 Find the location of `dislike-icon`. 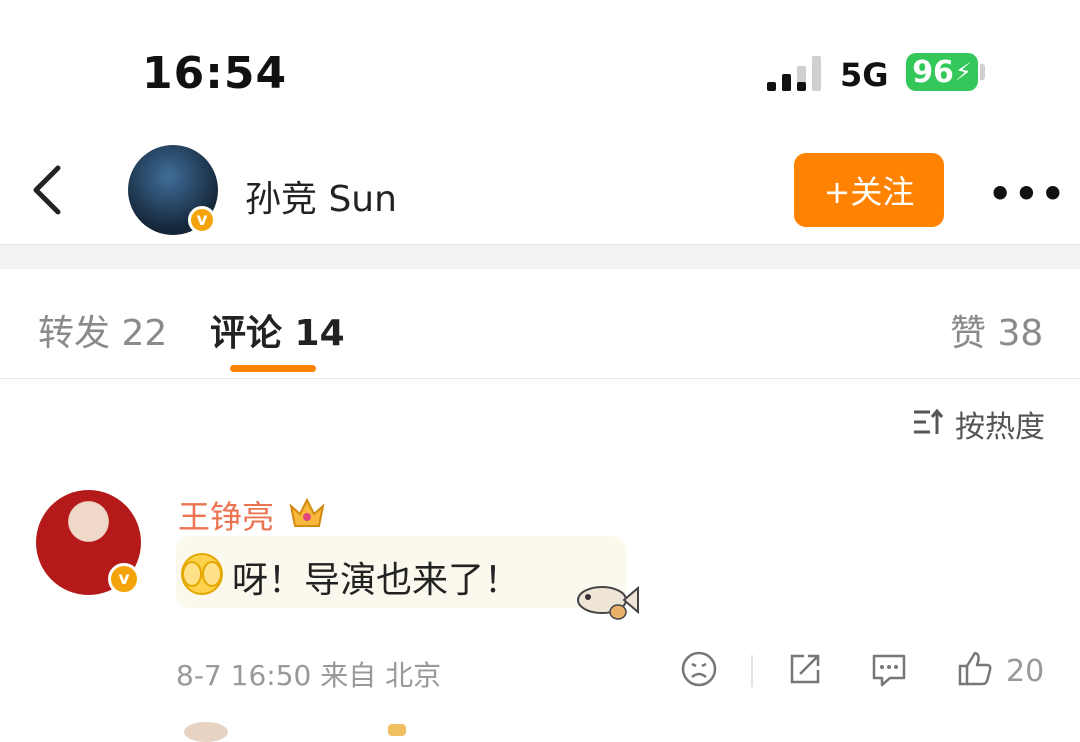

dislike-icon is located at coordinates (699, 669).